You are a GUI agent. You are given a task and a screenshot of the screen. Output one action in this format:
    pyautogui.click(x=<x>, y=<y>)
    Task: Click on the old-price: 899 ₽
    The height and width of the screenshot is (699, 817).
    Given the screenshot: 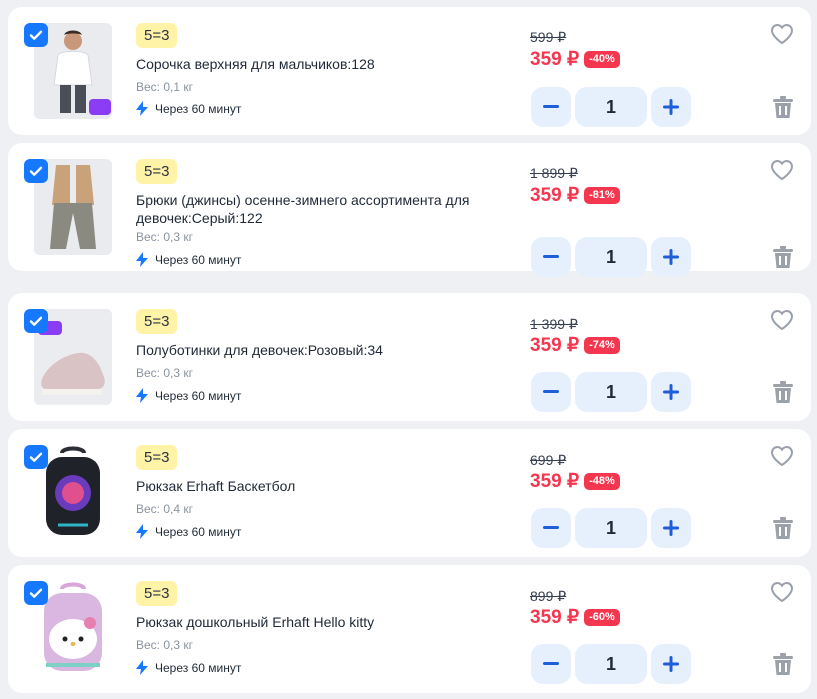 What is the action you would take?
    pyautogui.click(x=548, y=596)
    